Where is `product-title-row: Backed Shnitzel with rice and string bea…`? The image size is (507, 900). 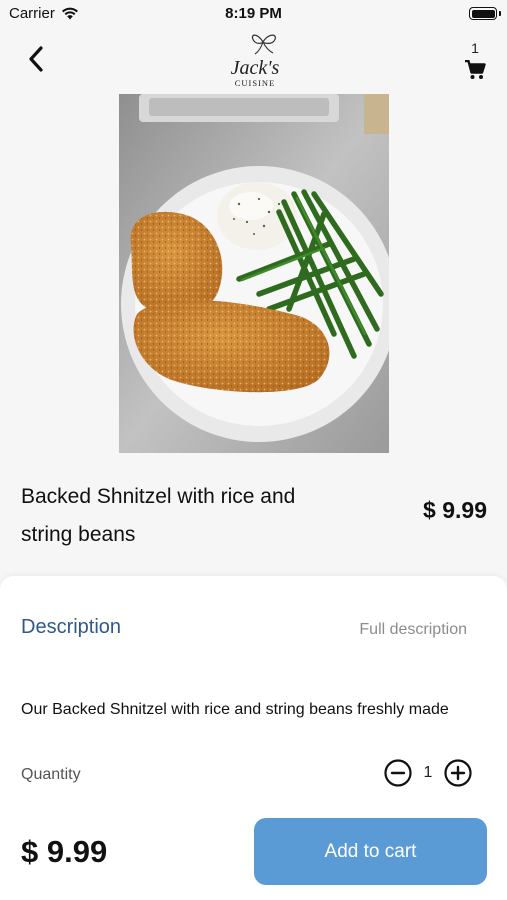 product-title-row: Backed Shnitzel with rice and string bea… is located at coordinates (254, 518).